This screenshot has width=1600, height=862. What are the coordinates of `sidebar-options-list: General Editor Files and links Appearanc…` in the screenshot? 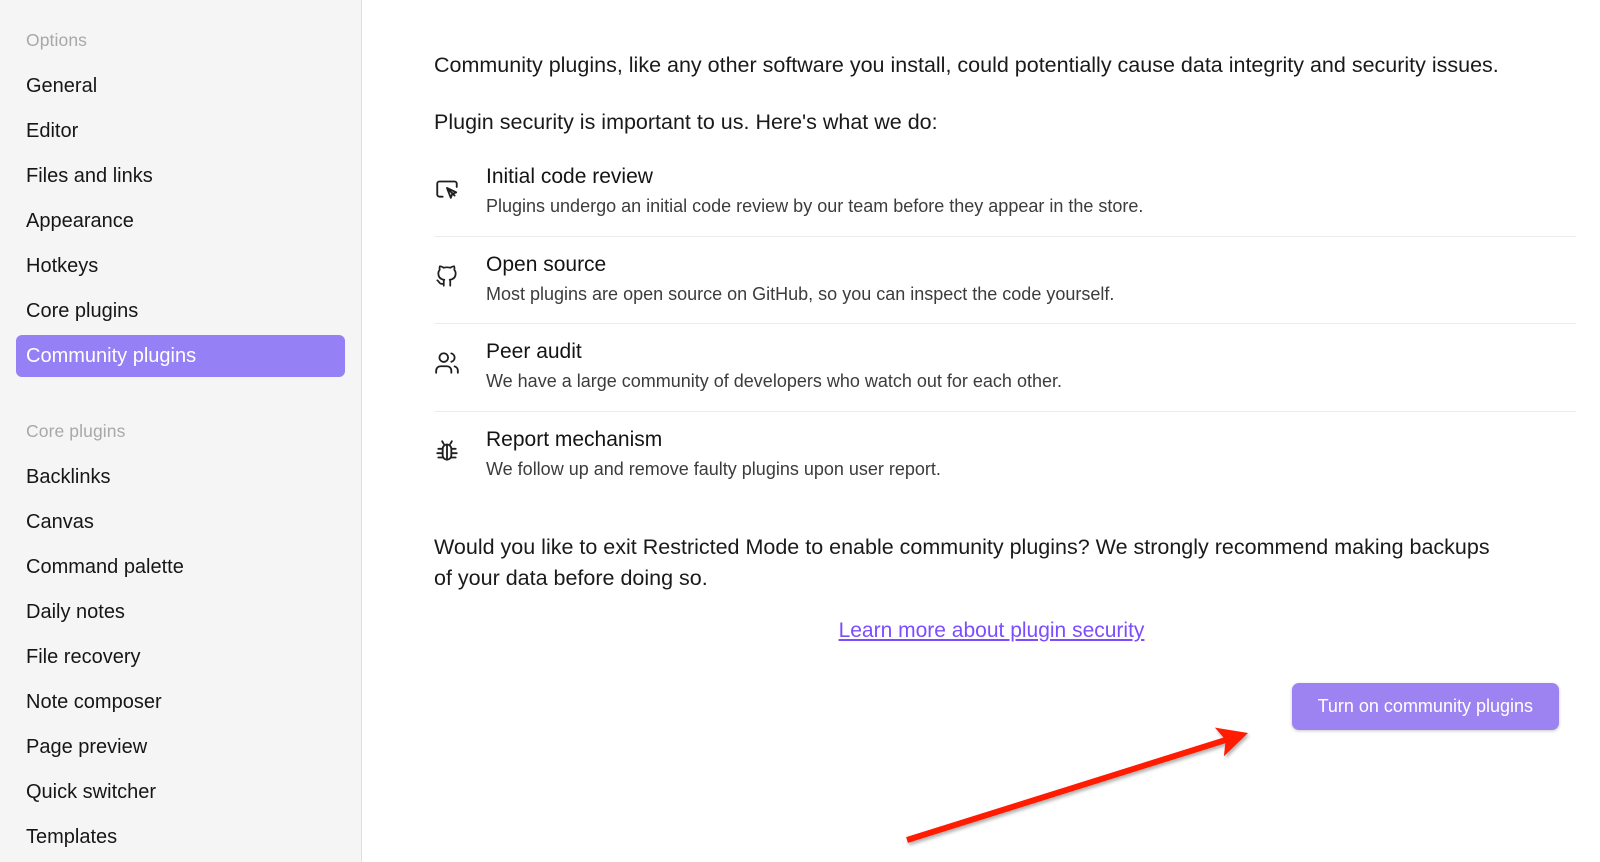 It's located at (180, 221).